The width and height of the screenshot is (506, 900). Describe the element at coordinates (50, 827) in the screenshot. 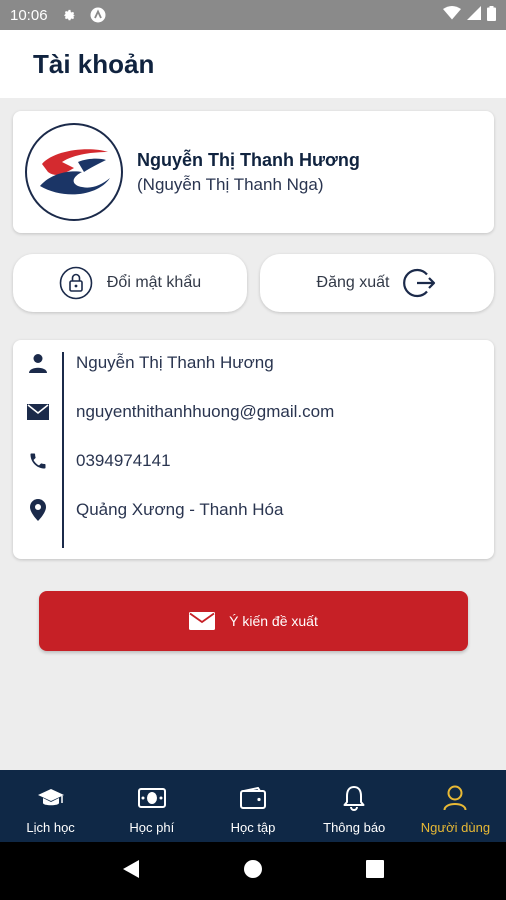

I see `nav-label-schedule: Lịch học` at that location.